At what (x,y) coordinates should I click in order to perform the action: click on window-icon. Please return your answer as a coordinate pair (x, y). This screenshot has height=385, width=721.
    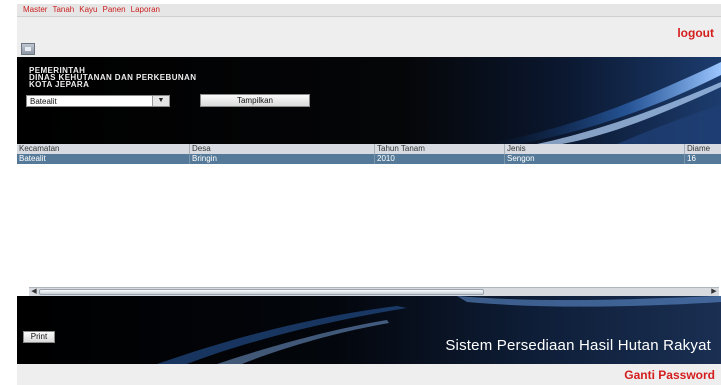
    Looking at the image, I should click on (28, 49).